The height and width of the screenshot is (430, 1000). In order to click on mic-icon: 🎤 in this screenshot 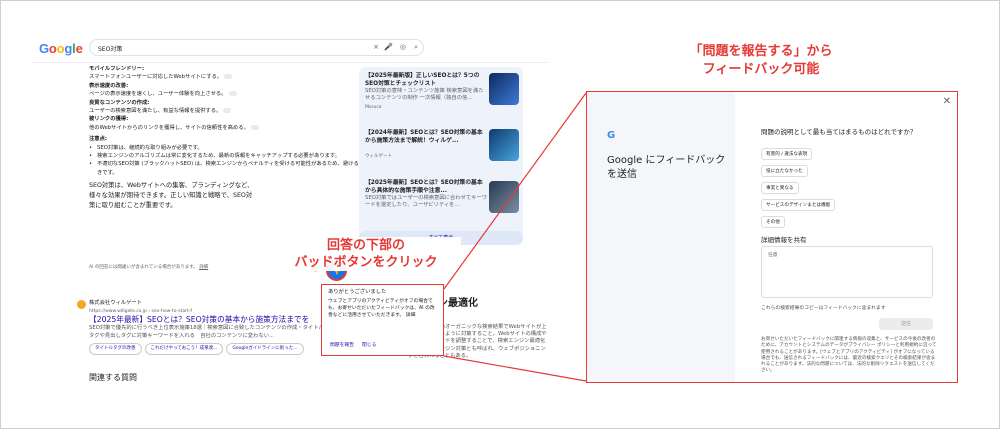, I will do `click(388, 47)`.